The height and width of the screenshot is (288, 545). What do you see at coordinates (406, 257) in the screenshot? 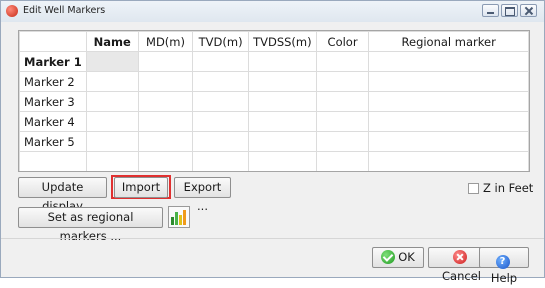
I see `ok-label: OK` at bounding box center [406, 257].